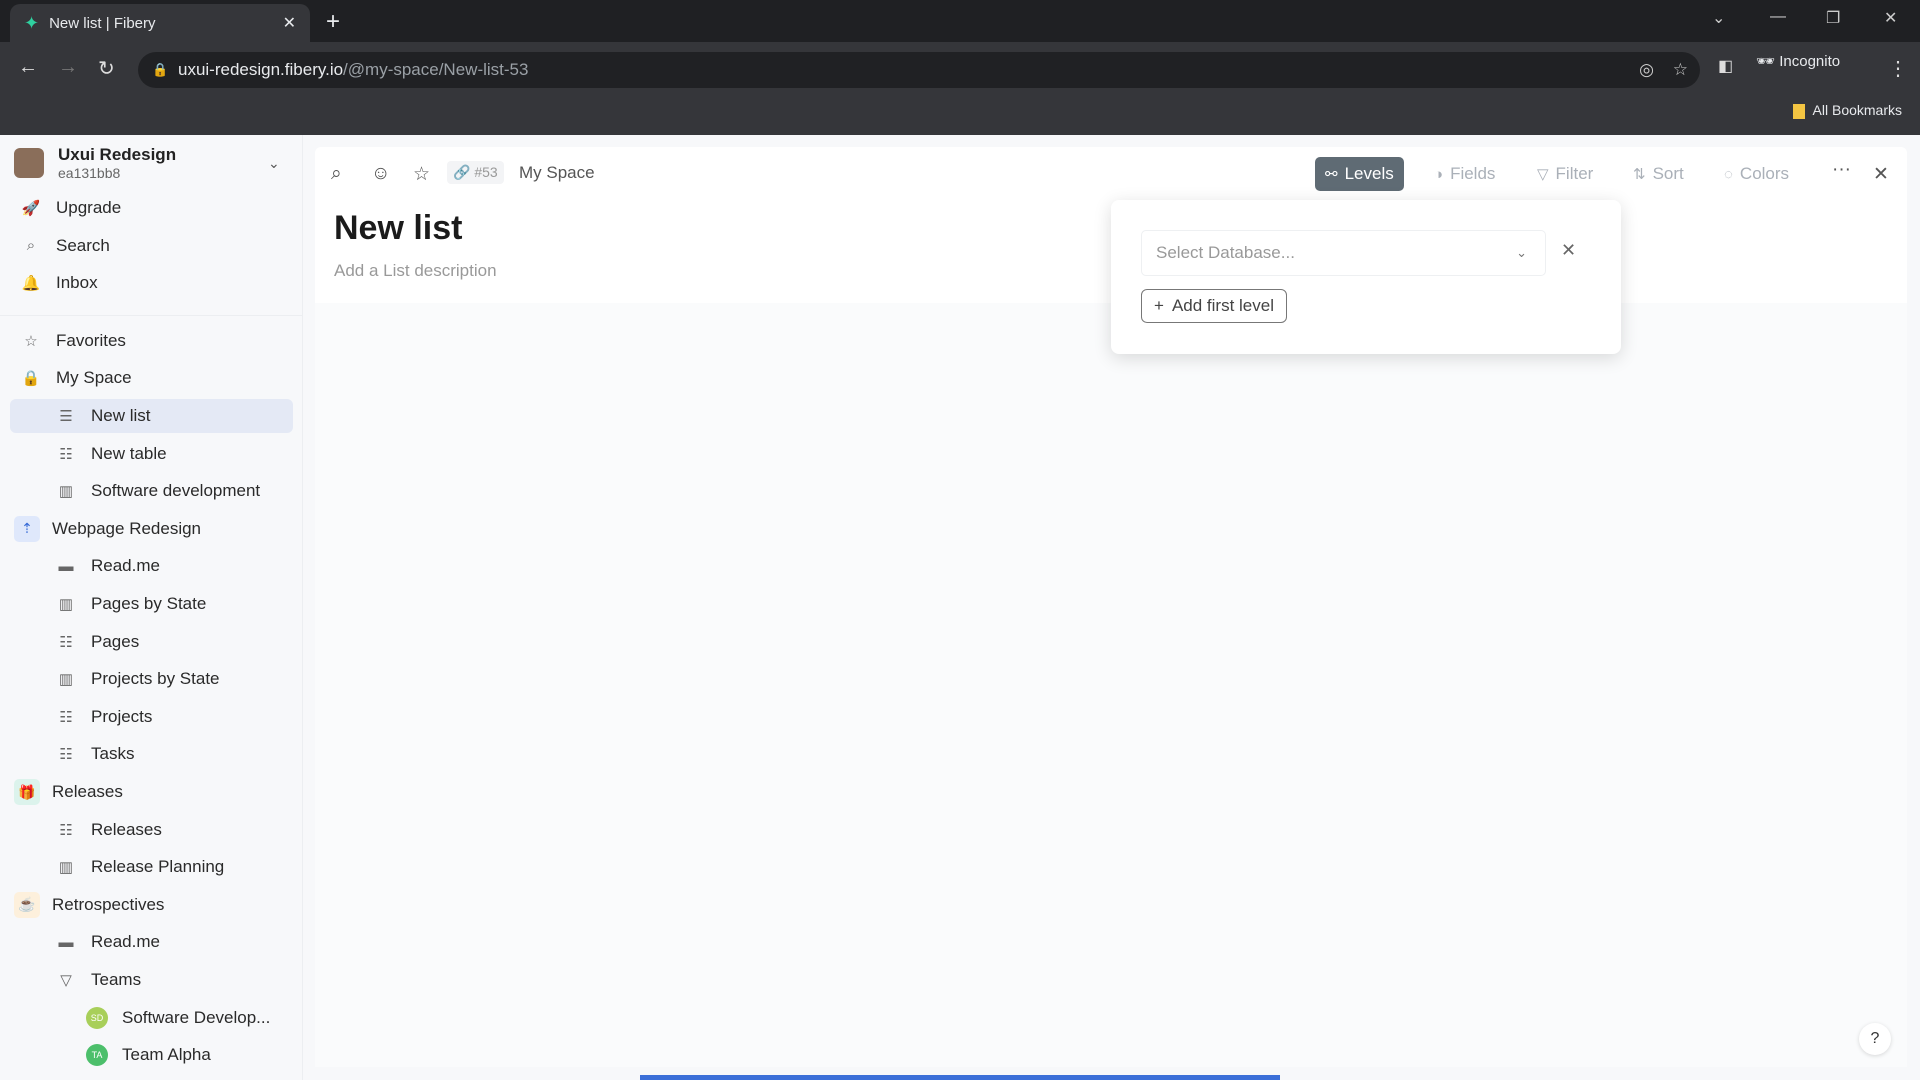 The image size is (1920, 1080). I want to click on all-bookmarks: All Bookmarks, so click(1847, 110).